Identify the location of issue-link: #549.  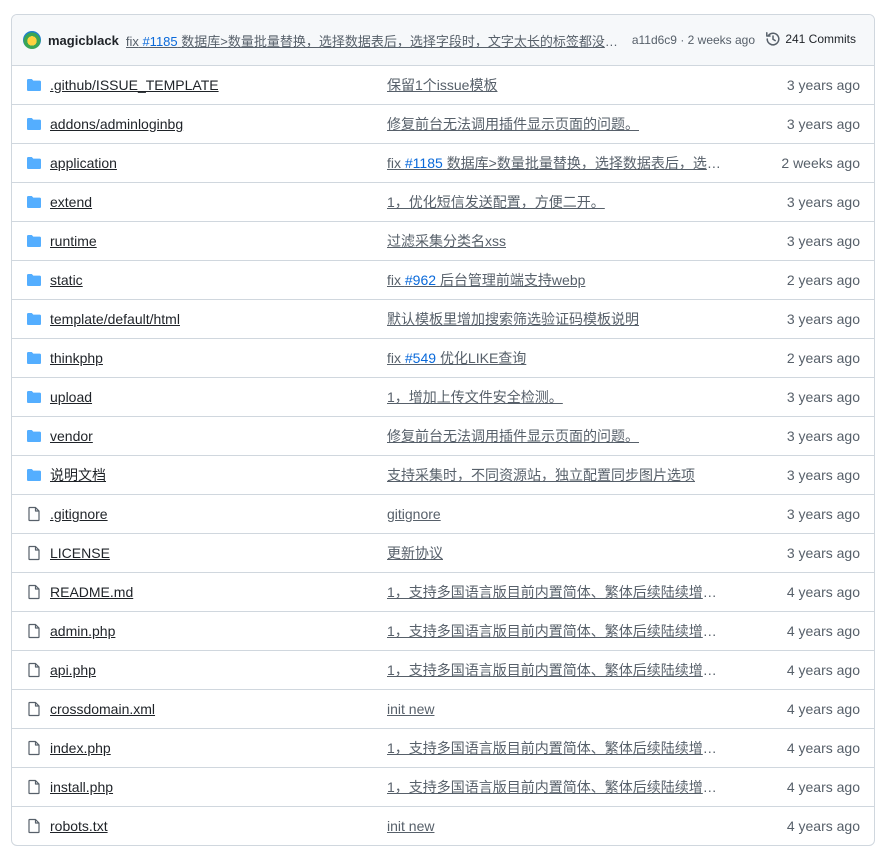
(420, 358).